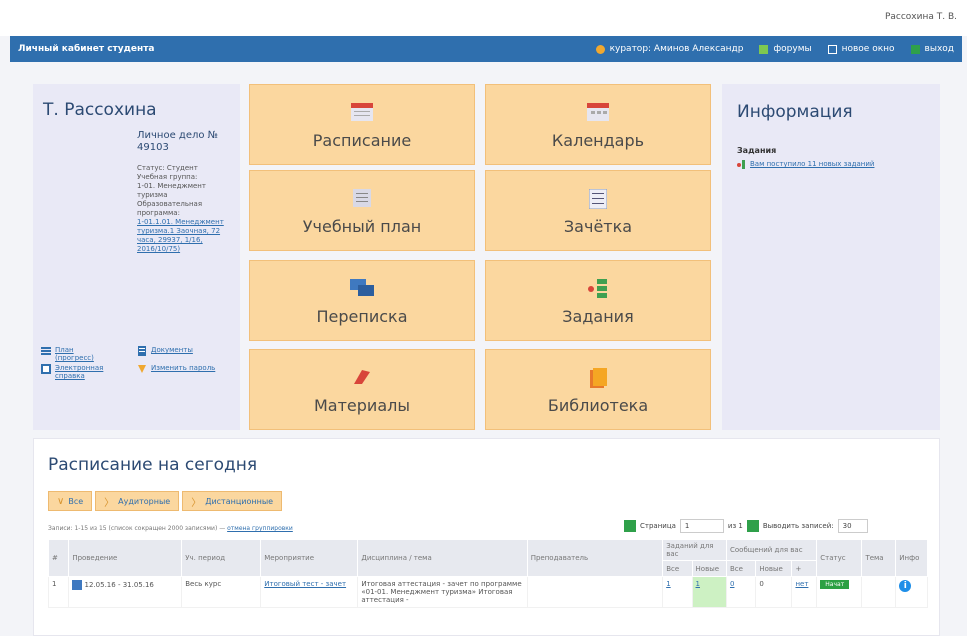  I want to click on tasks-icon-small, so click(741, 165).